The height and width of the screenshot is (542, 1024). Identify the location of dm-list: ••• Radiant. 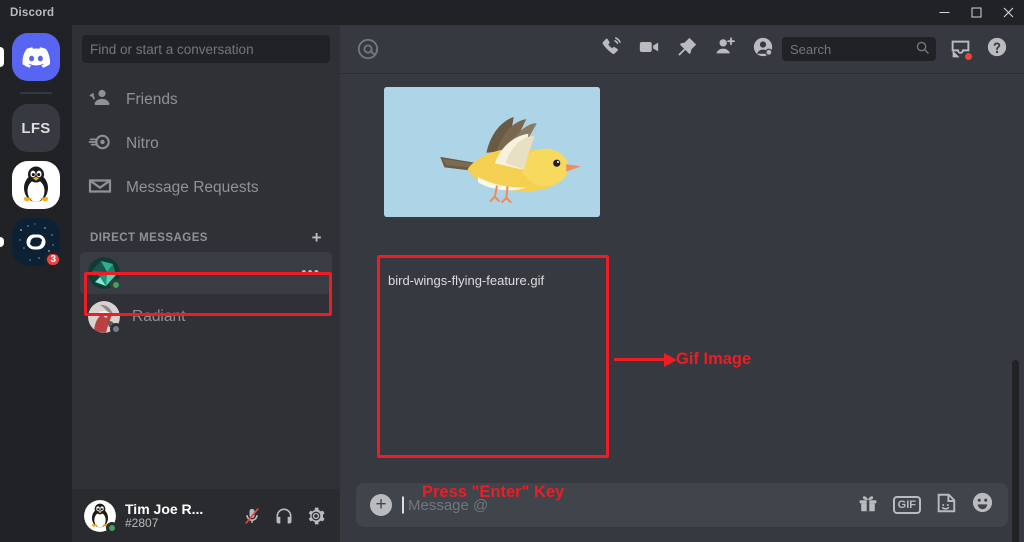
(206, 296).